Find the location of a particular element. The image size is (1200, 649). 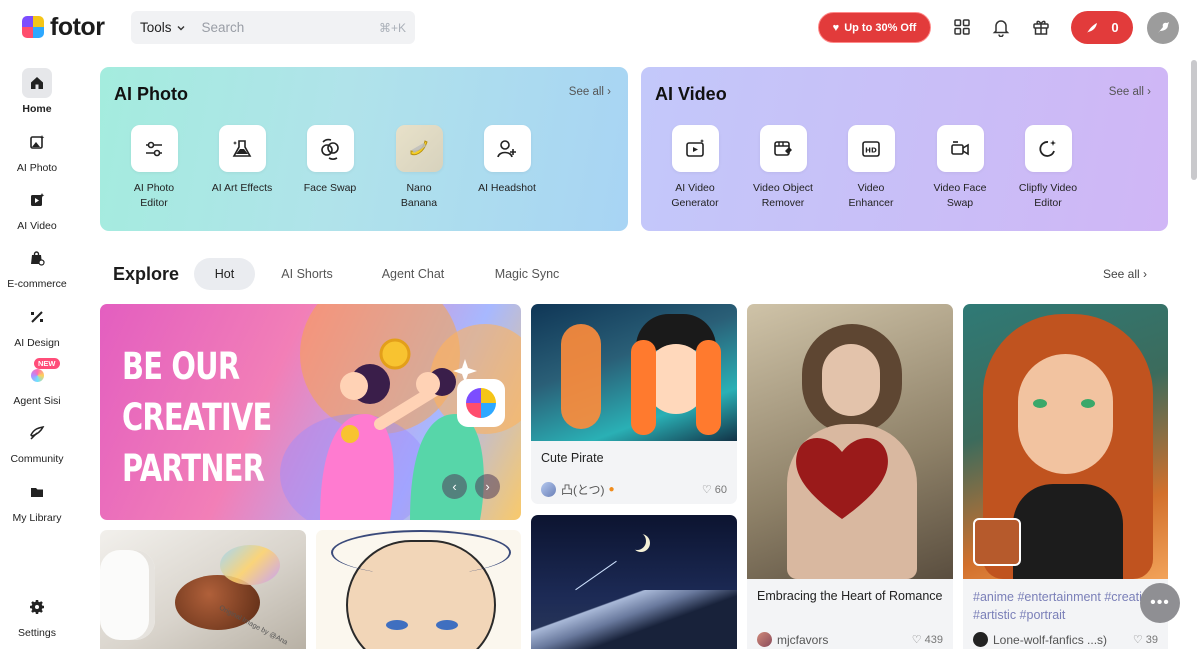

sidebar-item-community: Community is located at coordinates (37, 441).